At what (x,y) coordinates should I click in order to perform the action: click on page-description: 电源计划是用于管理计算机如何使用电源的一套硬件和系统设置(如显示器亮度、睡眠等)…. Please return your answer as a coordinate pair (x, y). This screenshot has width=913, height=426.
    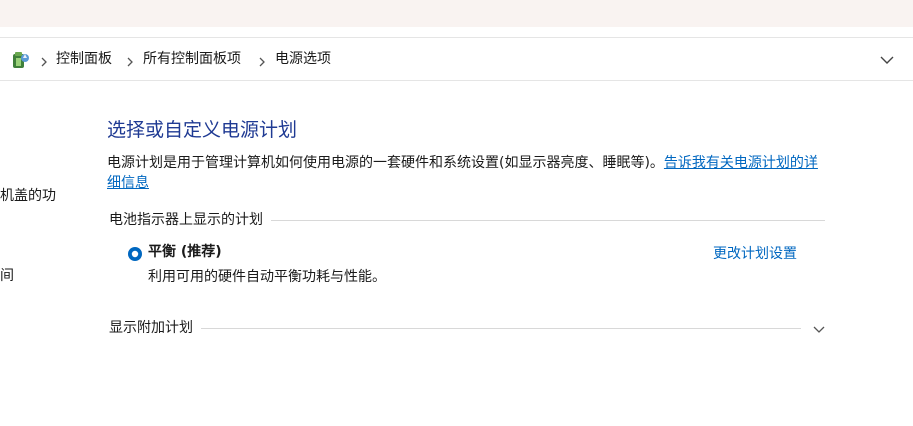
    Looking at the image, I should click on (467, 173).